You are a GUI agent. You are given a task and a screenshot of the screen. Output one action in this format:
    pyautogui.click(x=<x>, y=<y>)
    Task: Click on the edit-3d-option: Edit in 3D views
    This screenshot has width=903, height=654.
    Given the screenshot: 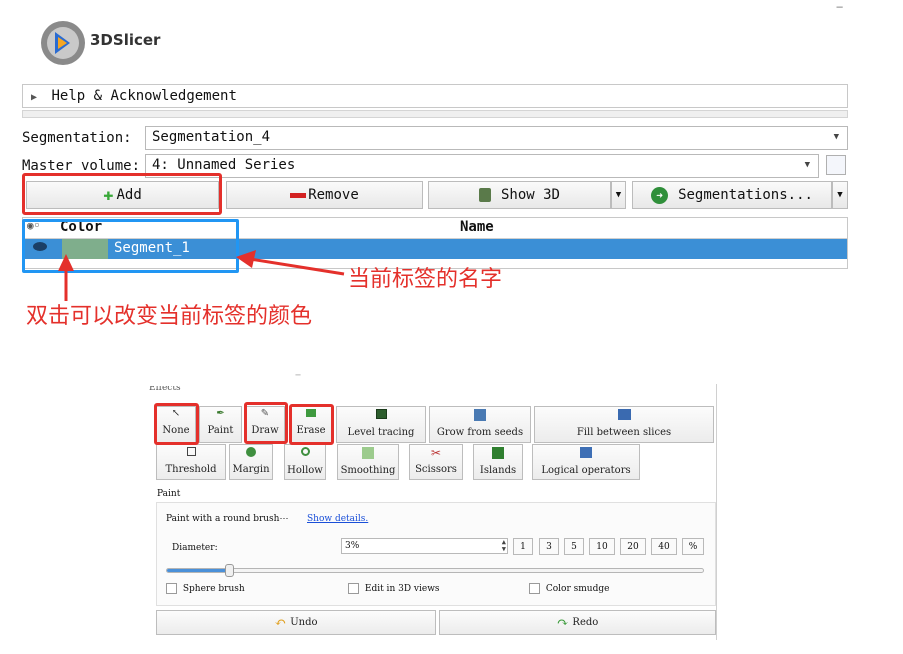 What is the action you would take?
    pyautogui.click(x=394, y=588)
    